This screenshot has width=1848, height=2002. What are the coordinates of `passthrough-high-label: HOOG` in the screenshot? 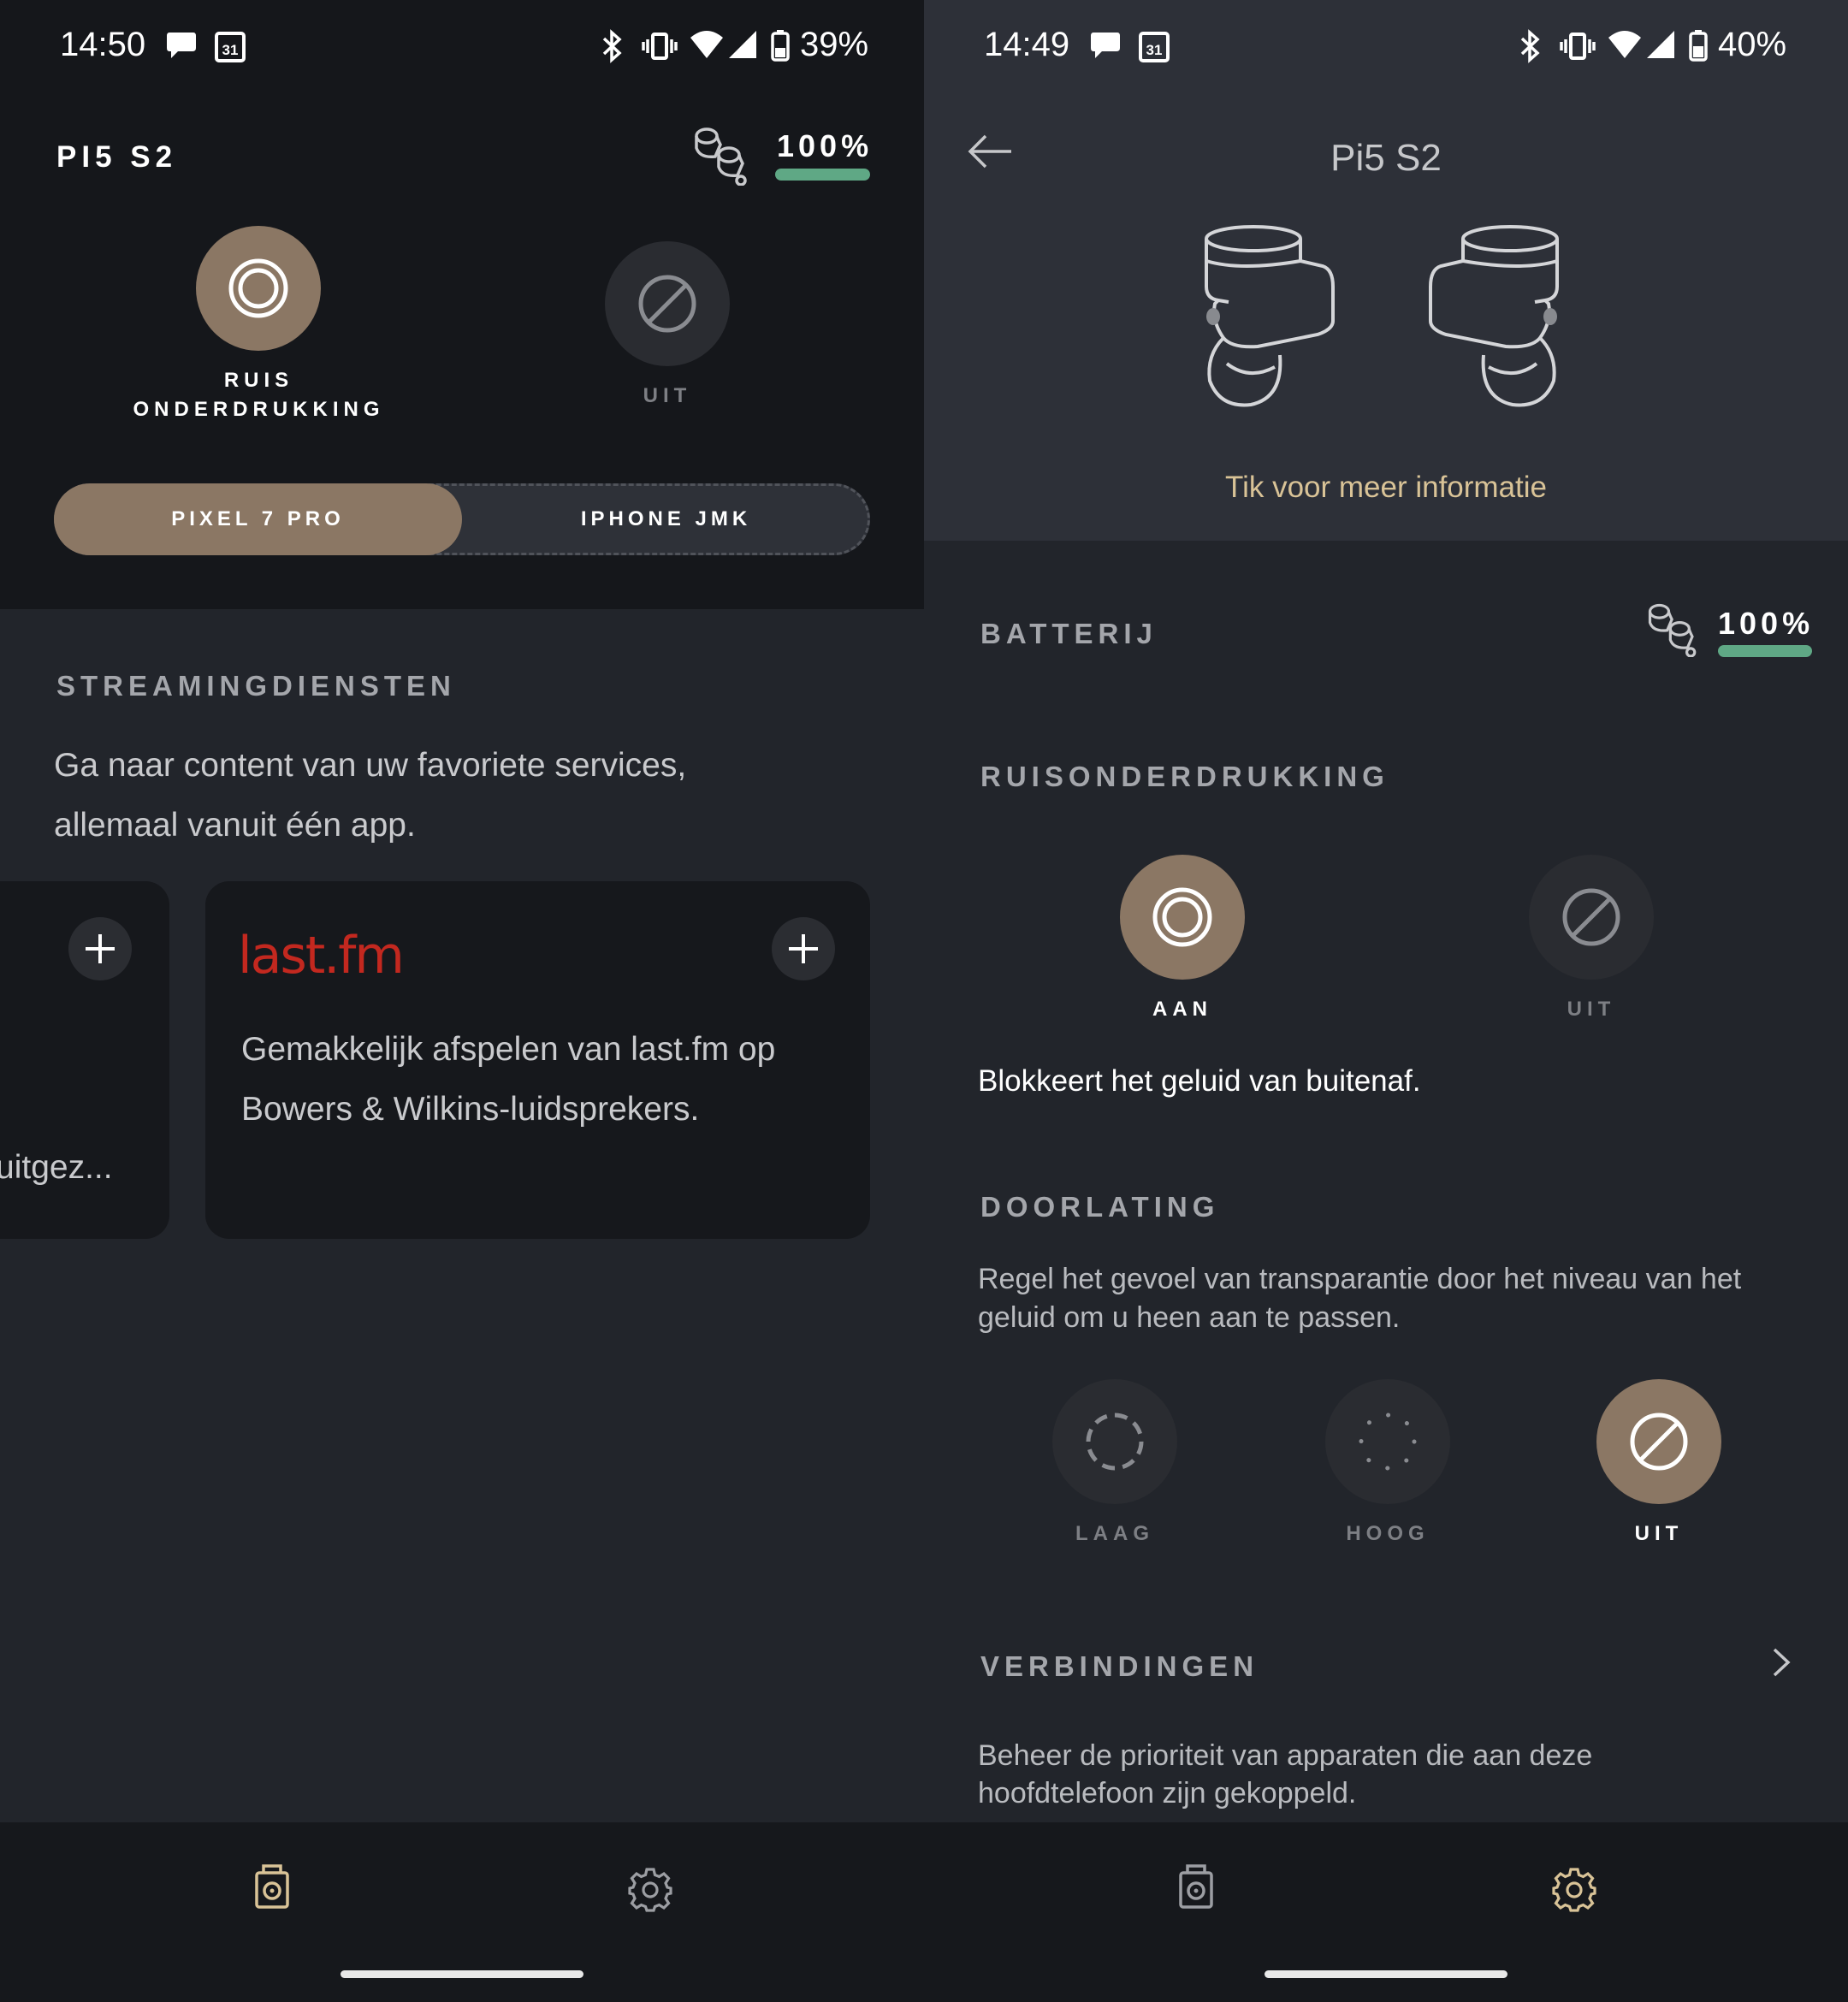 It's located at (1388, 1533).